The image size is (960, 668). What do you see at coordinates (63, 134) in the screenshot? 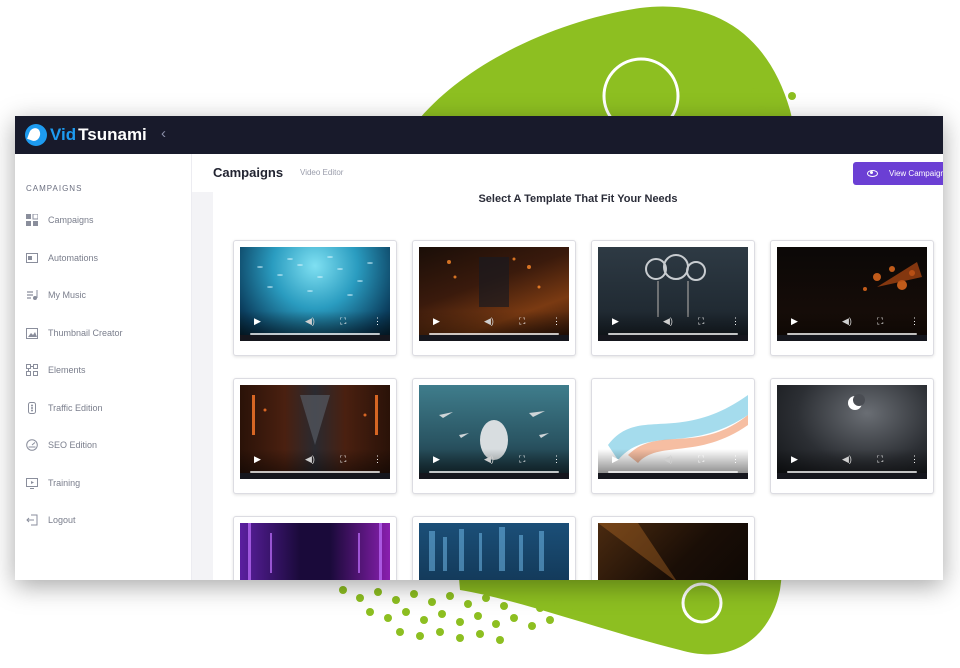
I see `brand-name-vid: Vid` at bounding box center [63, 134].